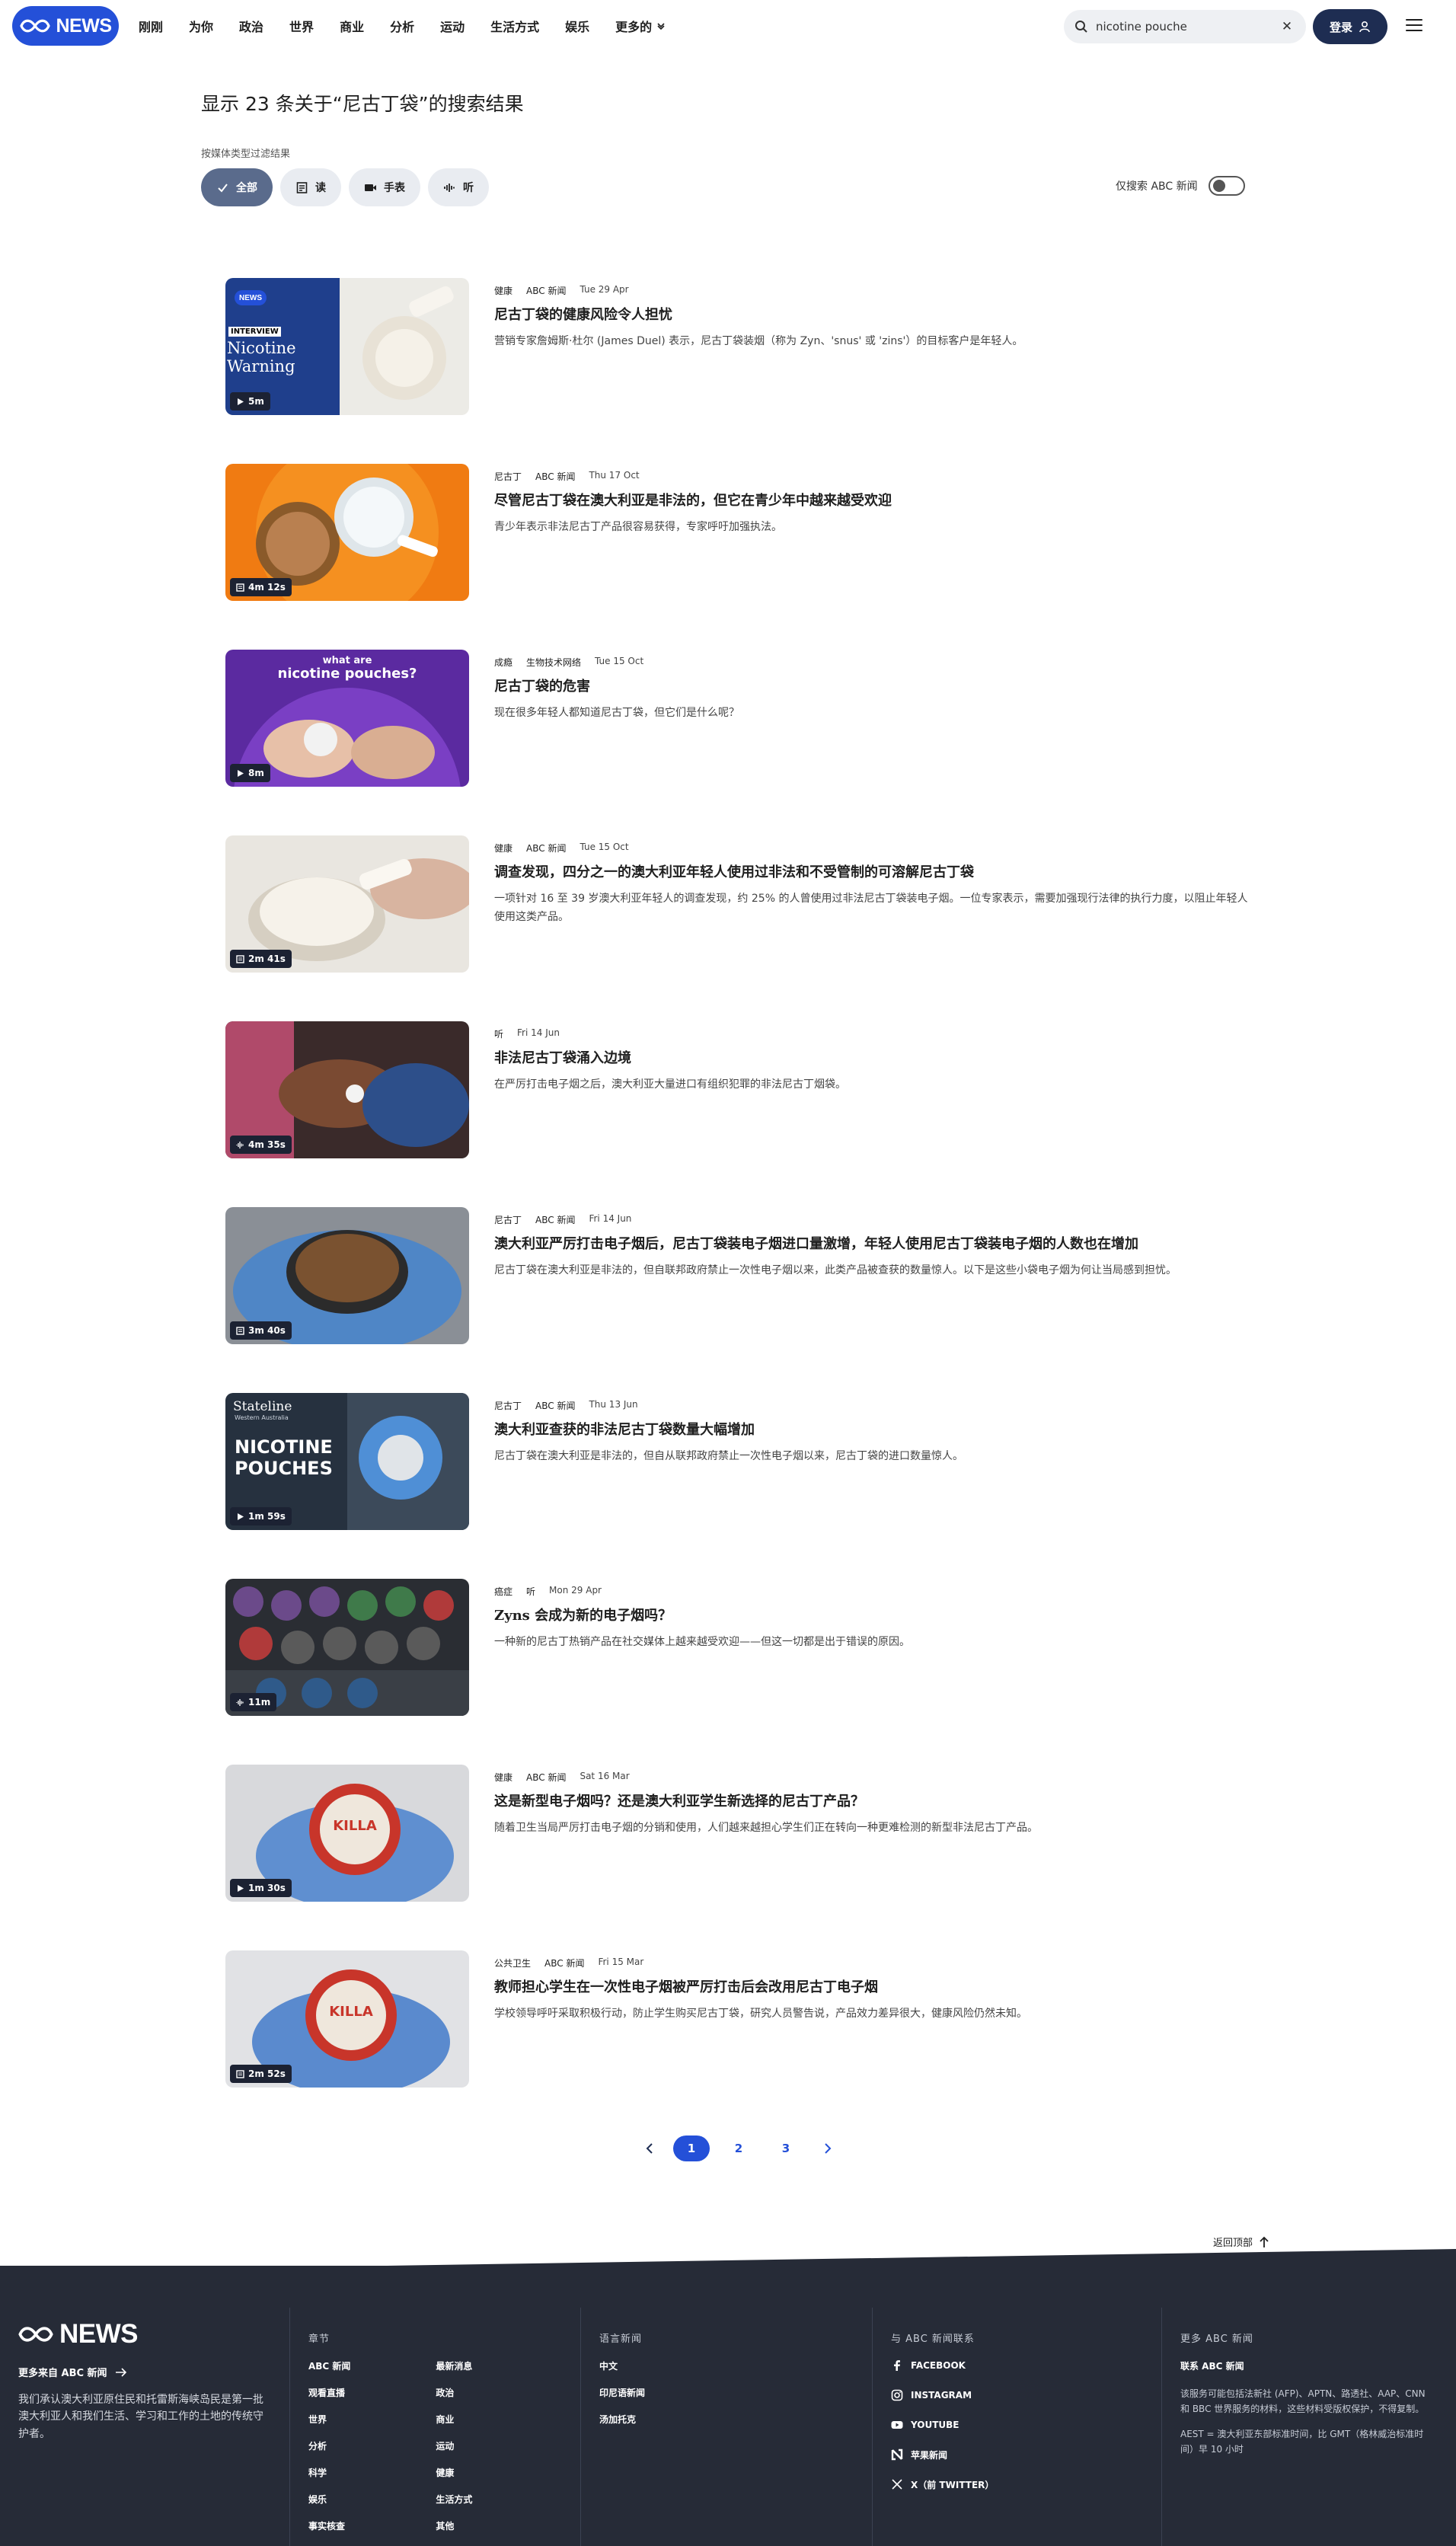  What do you see at coordinates (329, 2499) in the screenshot?
I see `footer-section-link: 娱乐` at bounding box center [329, 2499].